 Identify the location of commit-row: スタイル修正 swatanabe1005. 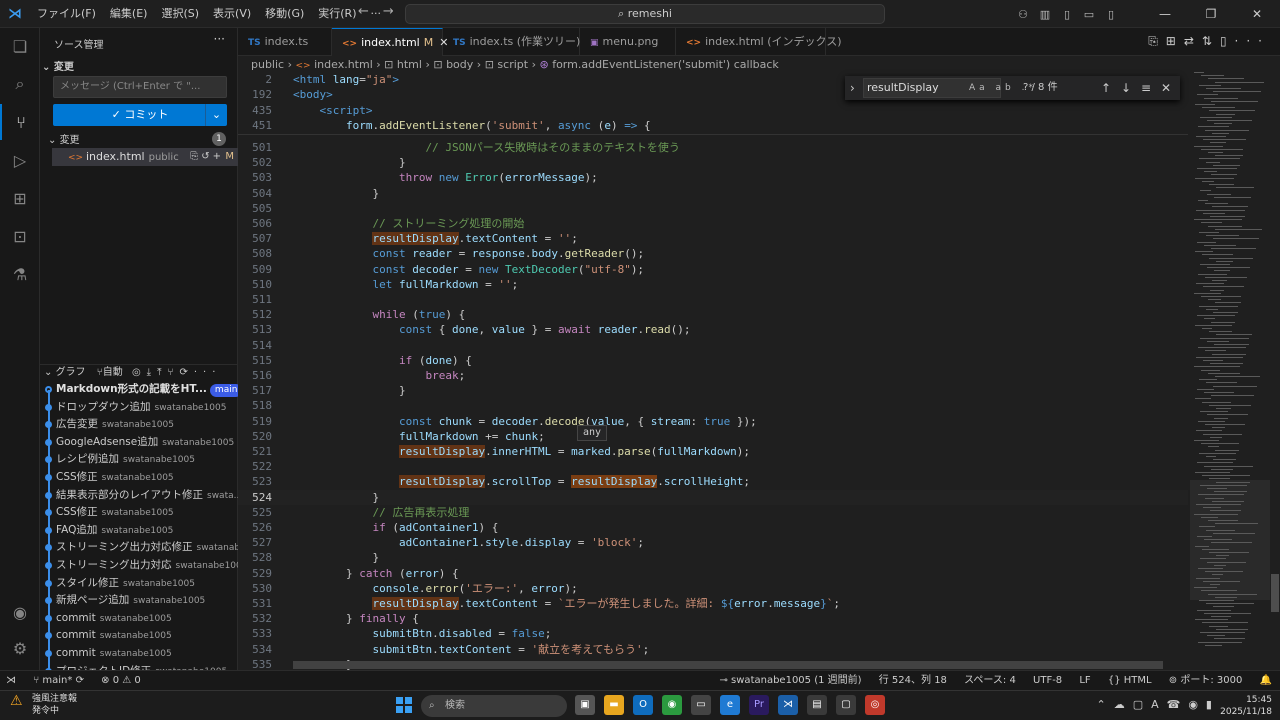
(139, 584).